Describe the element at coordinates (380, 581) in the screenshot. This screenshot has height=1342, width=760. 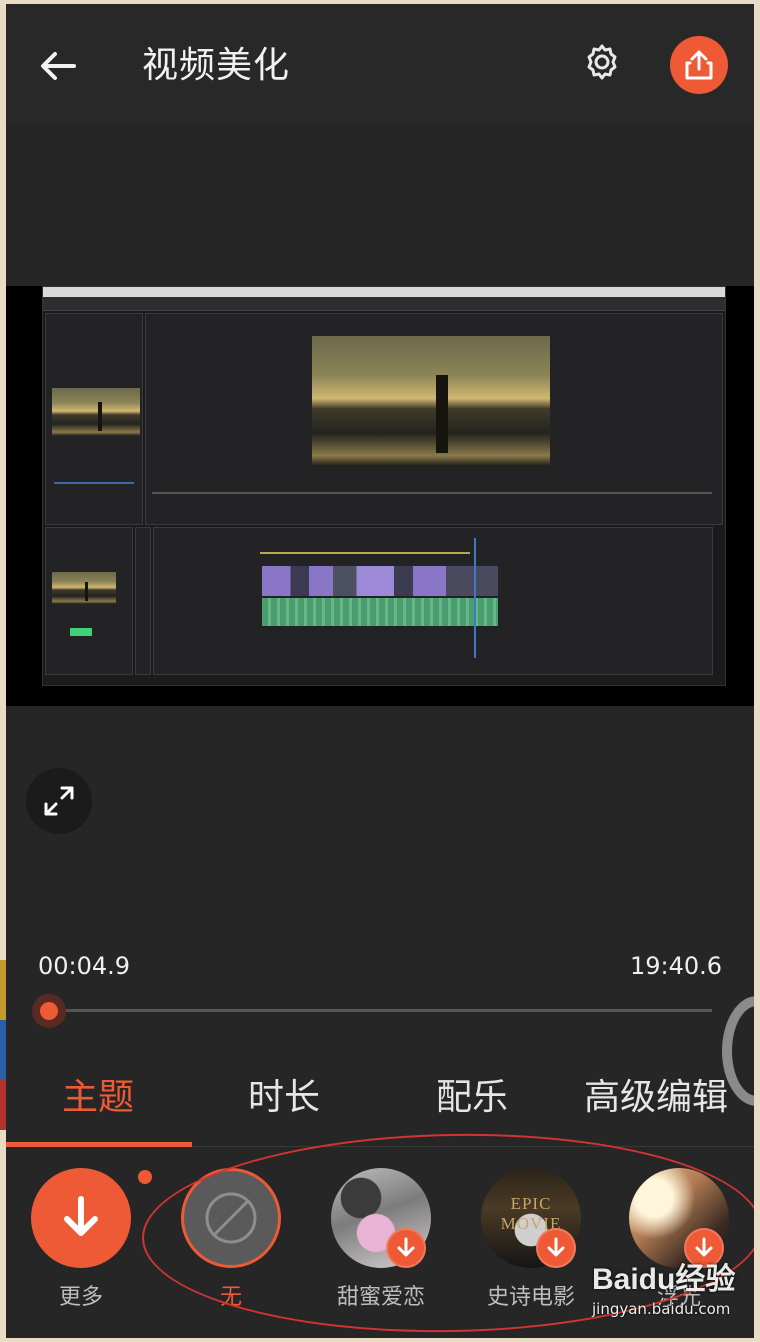
I see `frame-video-clip` at that location.